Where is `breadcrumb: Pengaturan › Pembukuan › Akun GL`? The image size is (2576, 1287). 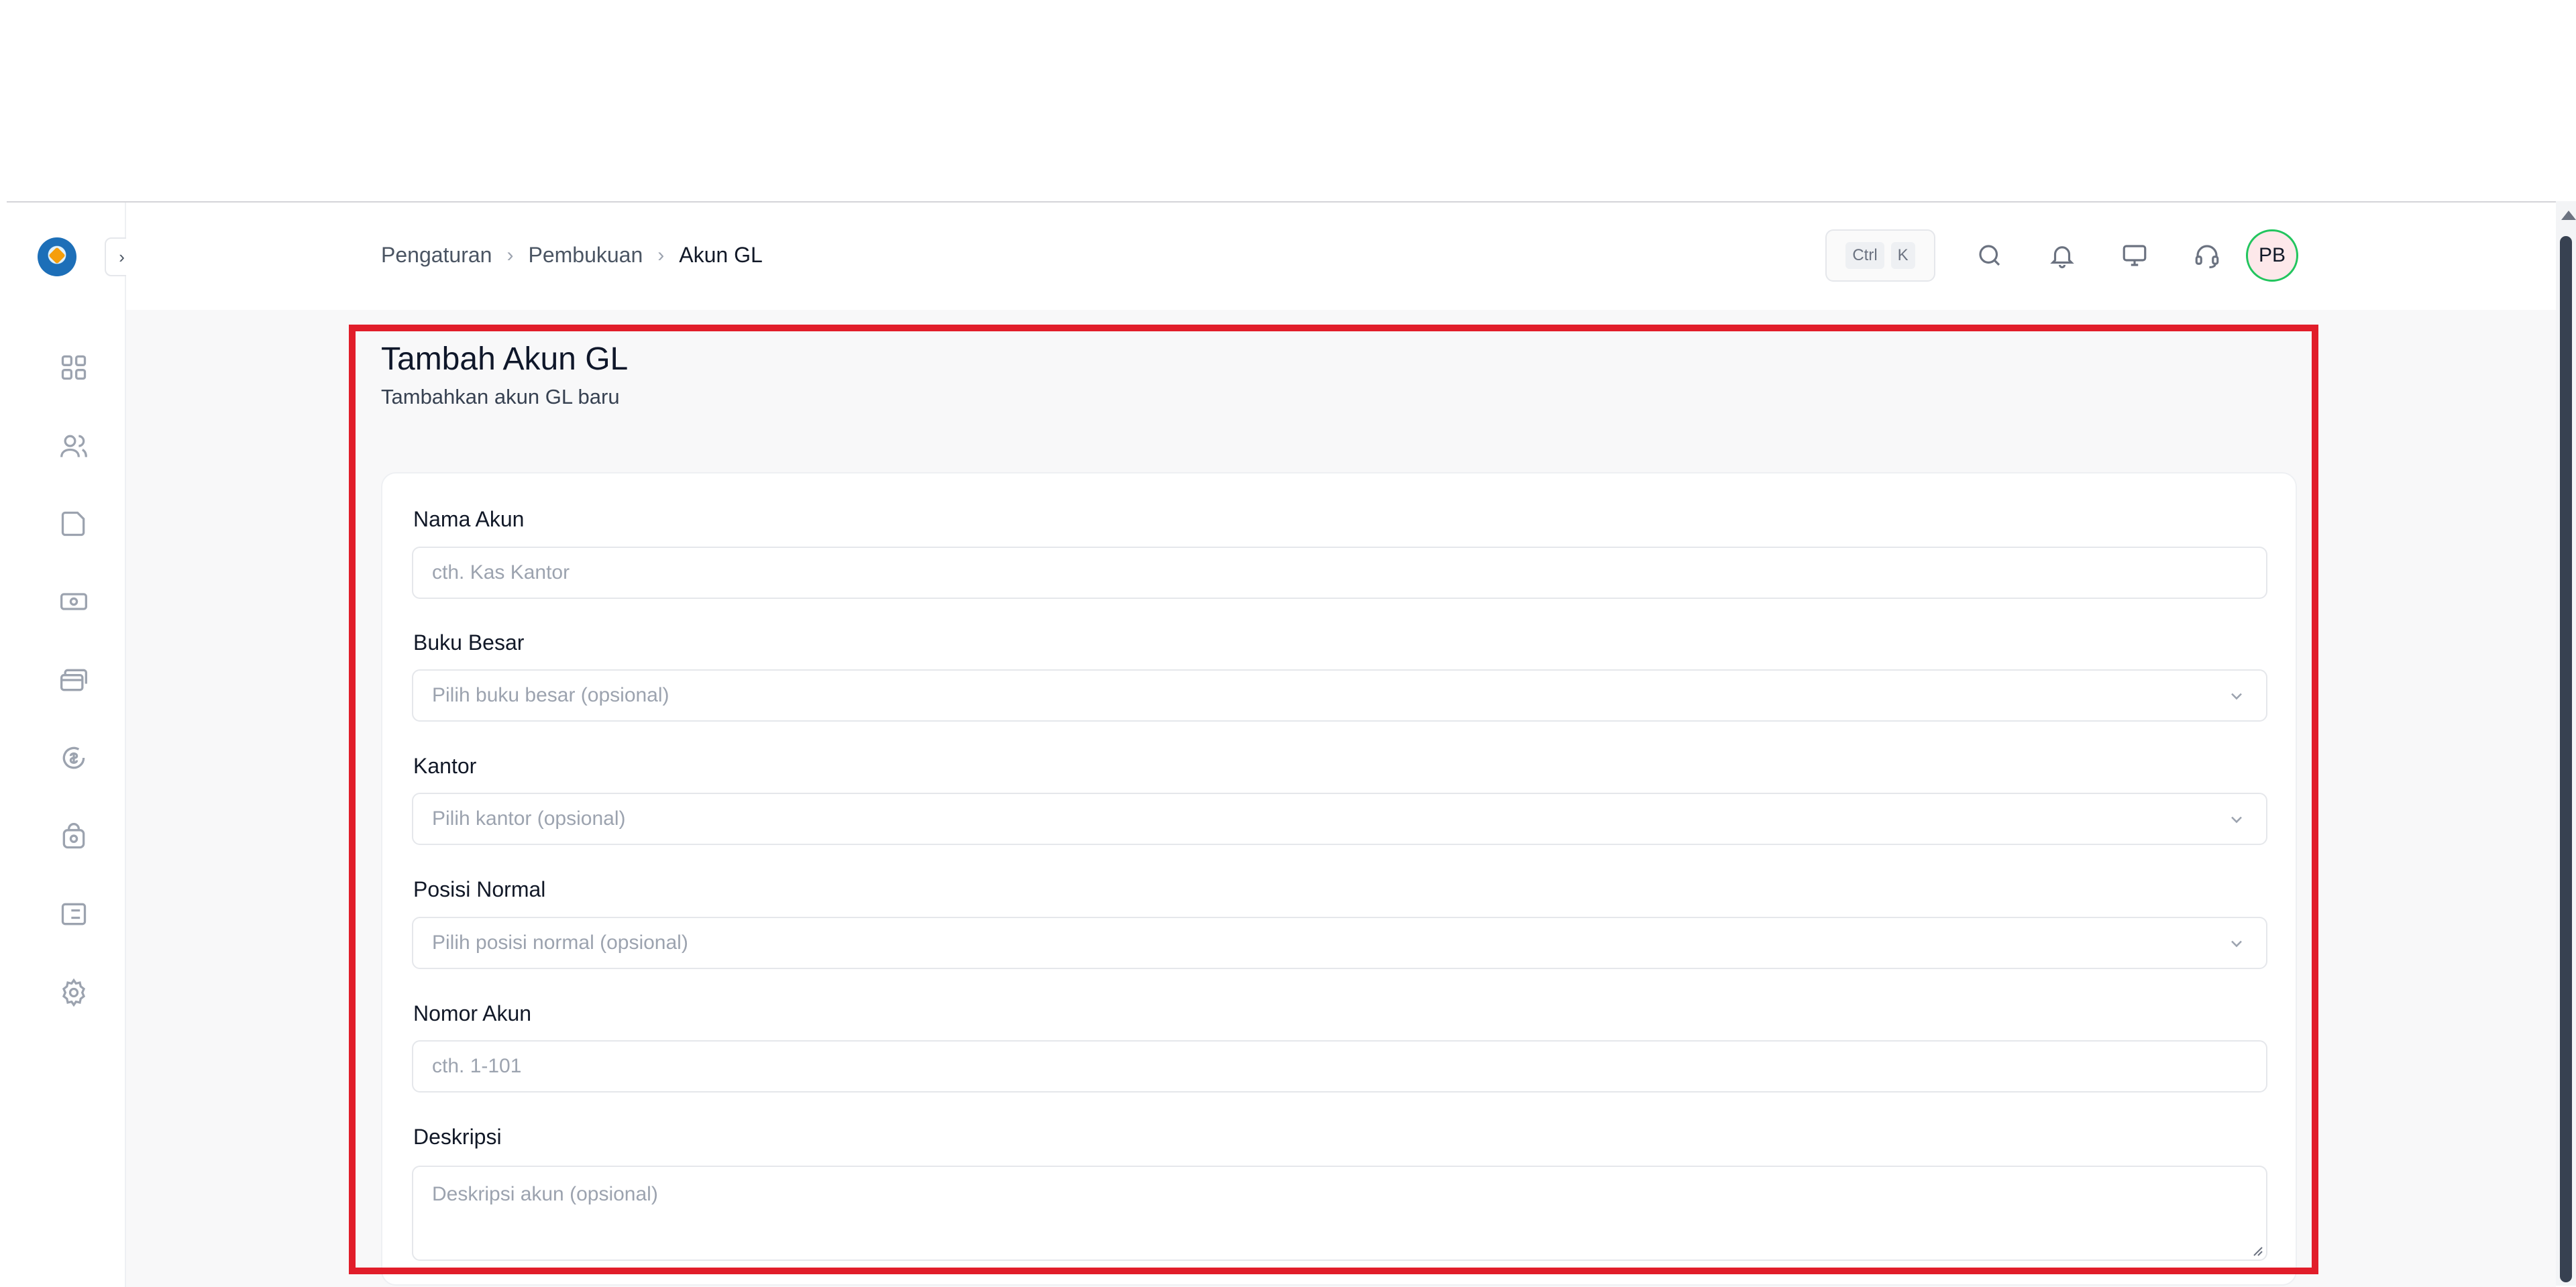
breadcrumb: Pengaturan › Pembukuan › Akun GL is located at coordinates (572, 256).